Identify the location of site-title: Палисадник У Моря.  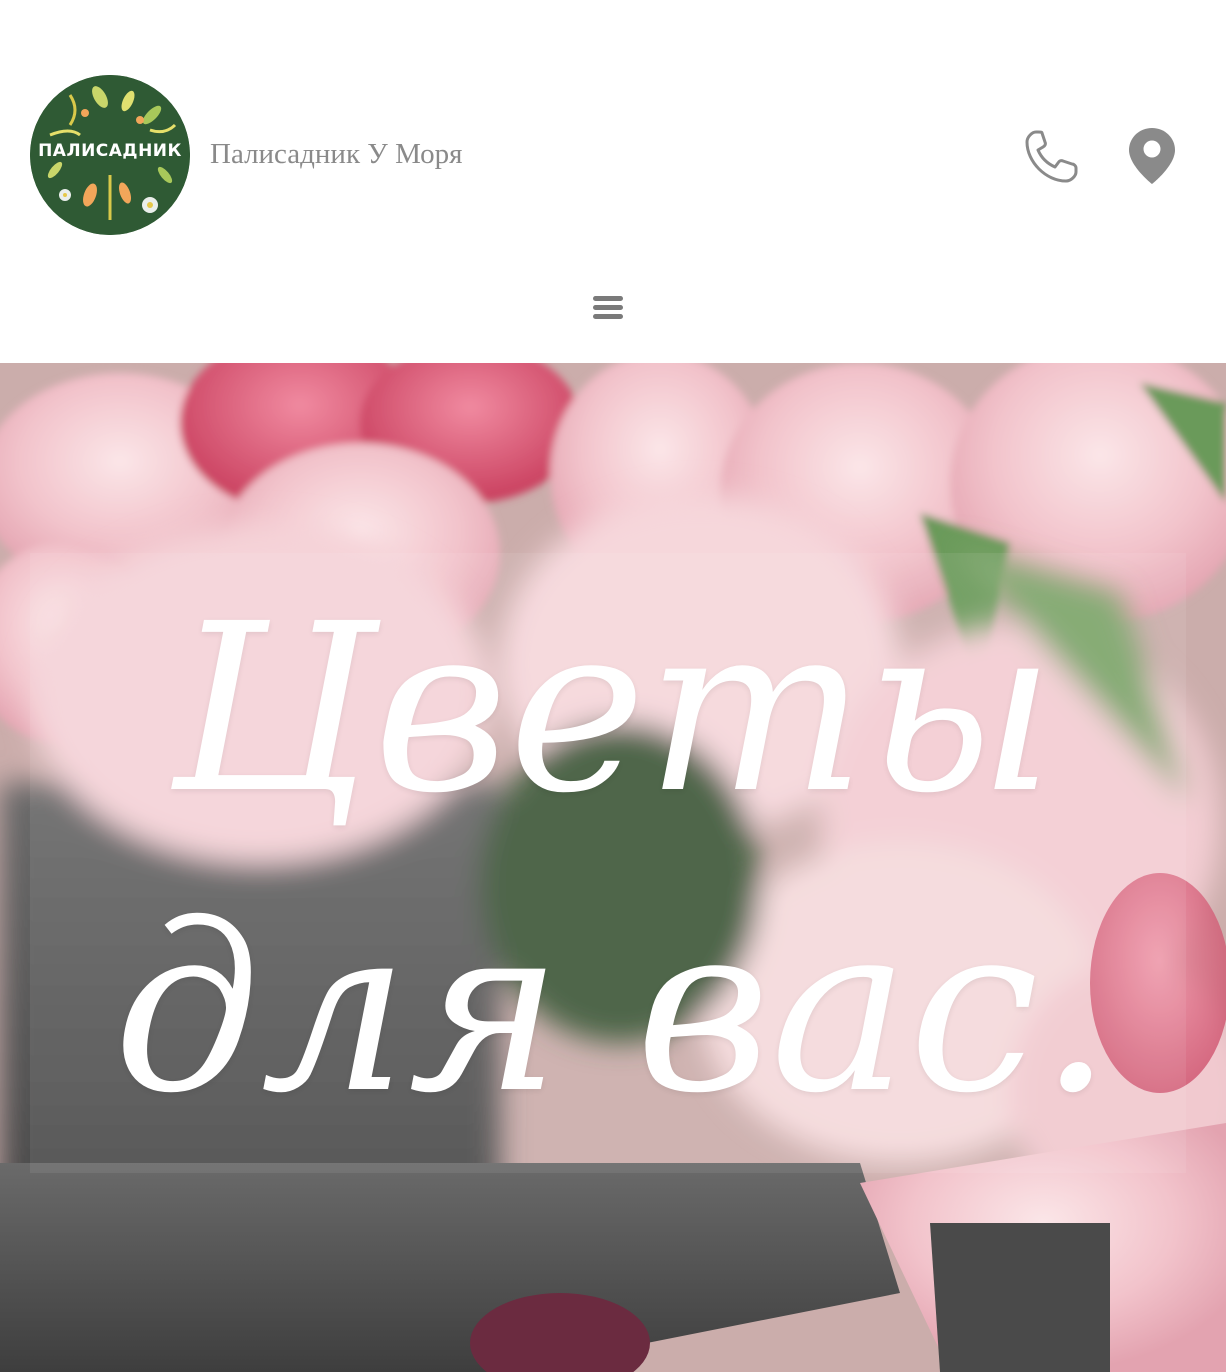
(336, 154).